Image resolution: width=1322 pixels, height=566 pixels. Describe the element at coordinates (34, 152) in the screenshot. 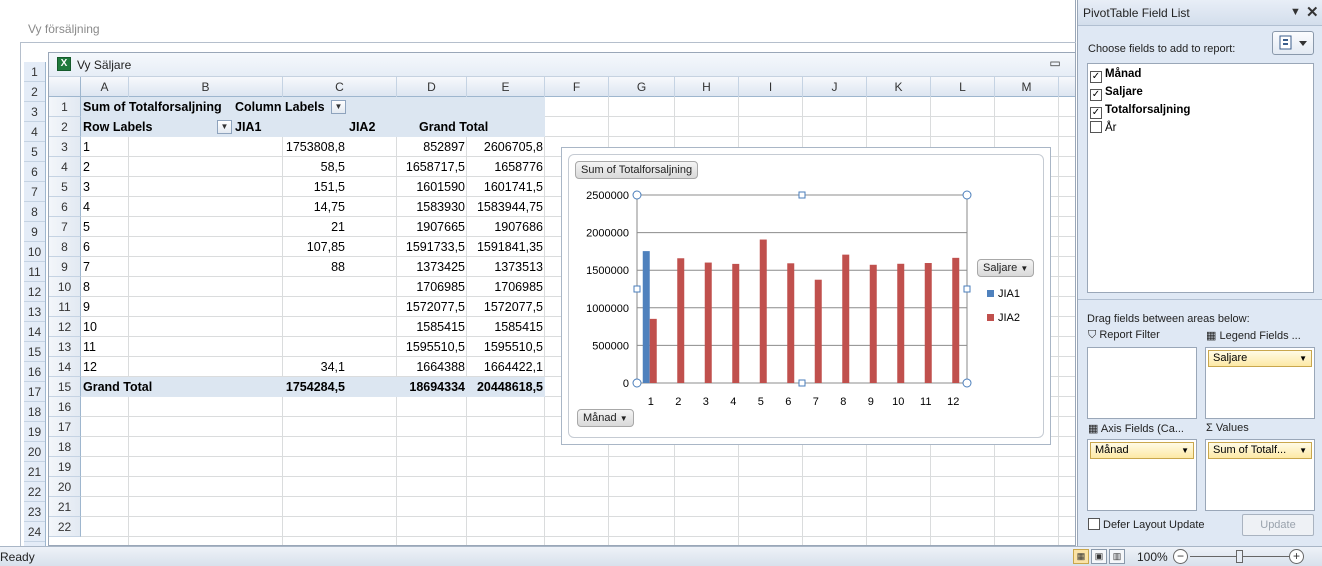

I see `outer-row-header: 5` at that location.